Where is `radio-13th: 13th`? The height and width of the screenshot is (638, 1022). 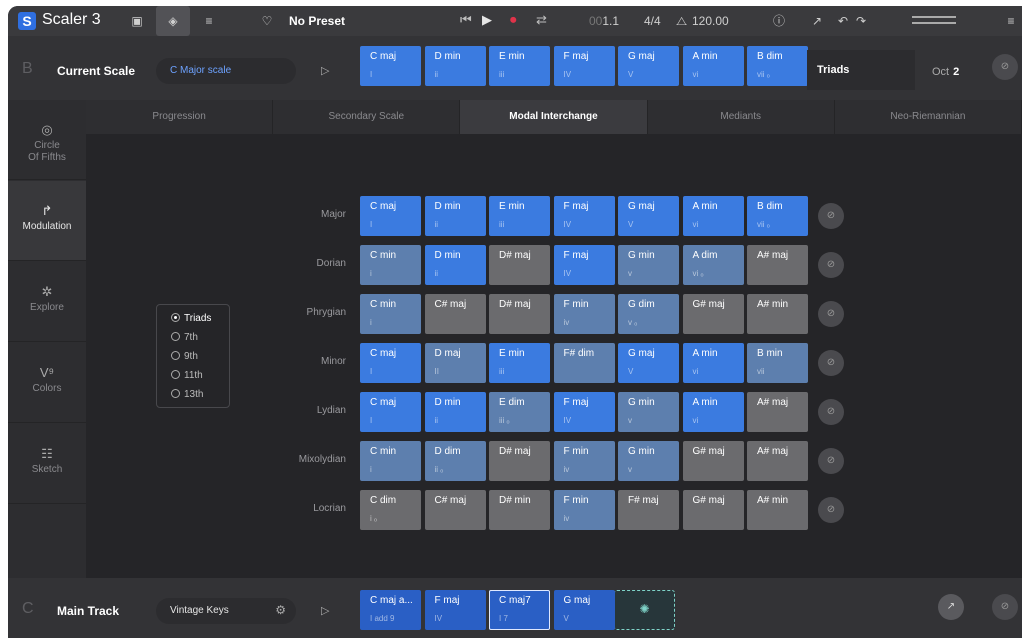 radio-13th: 13th is located at coordinates (187, 394).